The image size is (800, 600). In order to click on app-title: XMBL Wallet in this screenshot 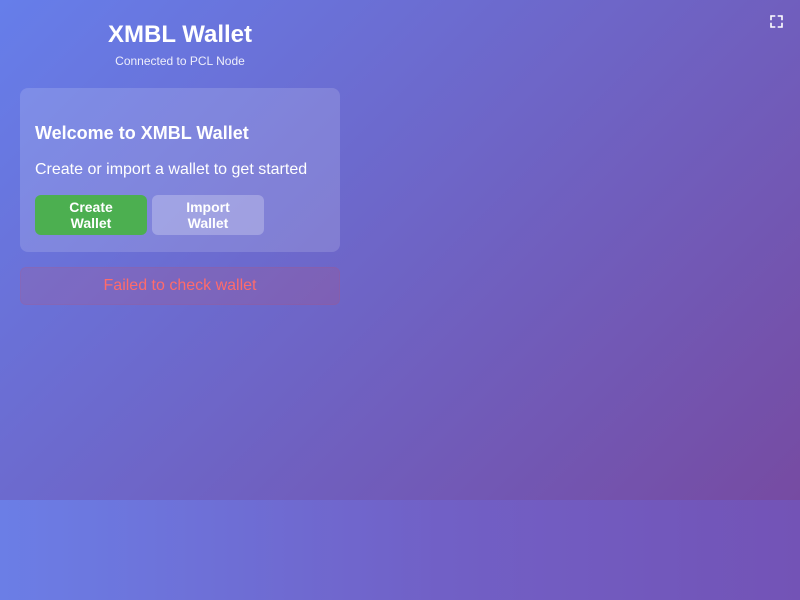, I will do `click(179, 34)`.